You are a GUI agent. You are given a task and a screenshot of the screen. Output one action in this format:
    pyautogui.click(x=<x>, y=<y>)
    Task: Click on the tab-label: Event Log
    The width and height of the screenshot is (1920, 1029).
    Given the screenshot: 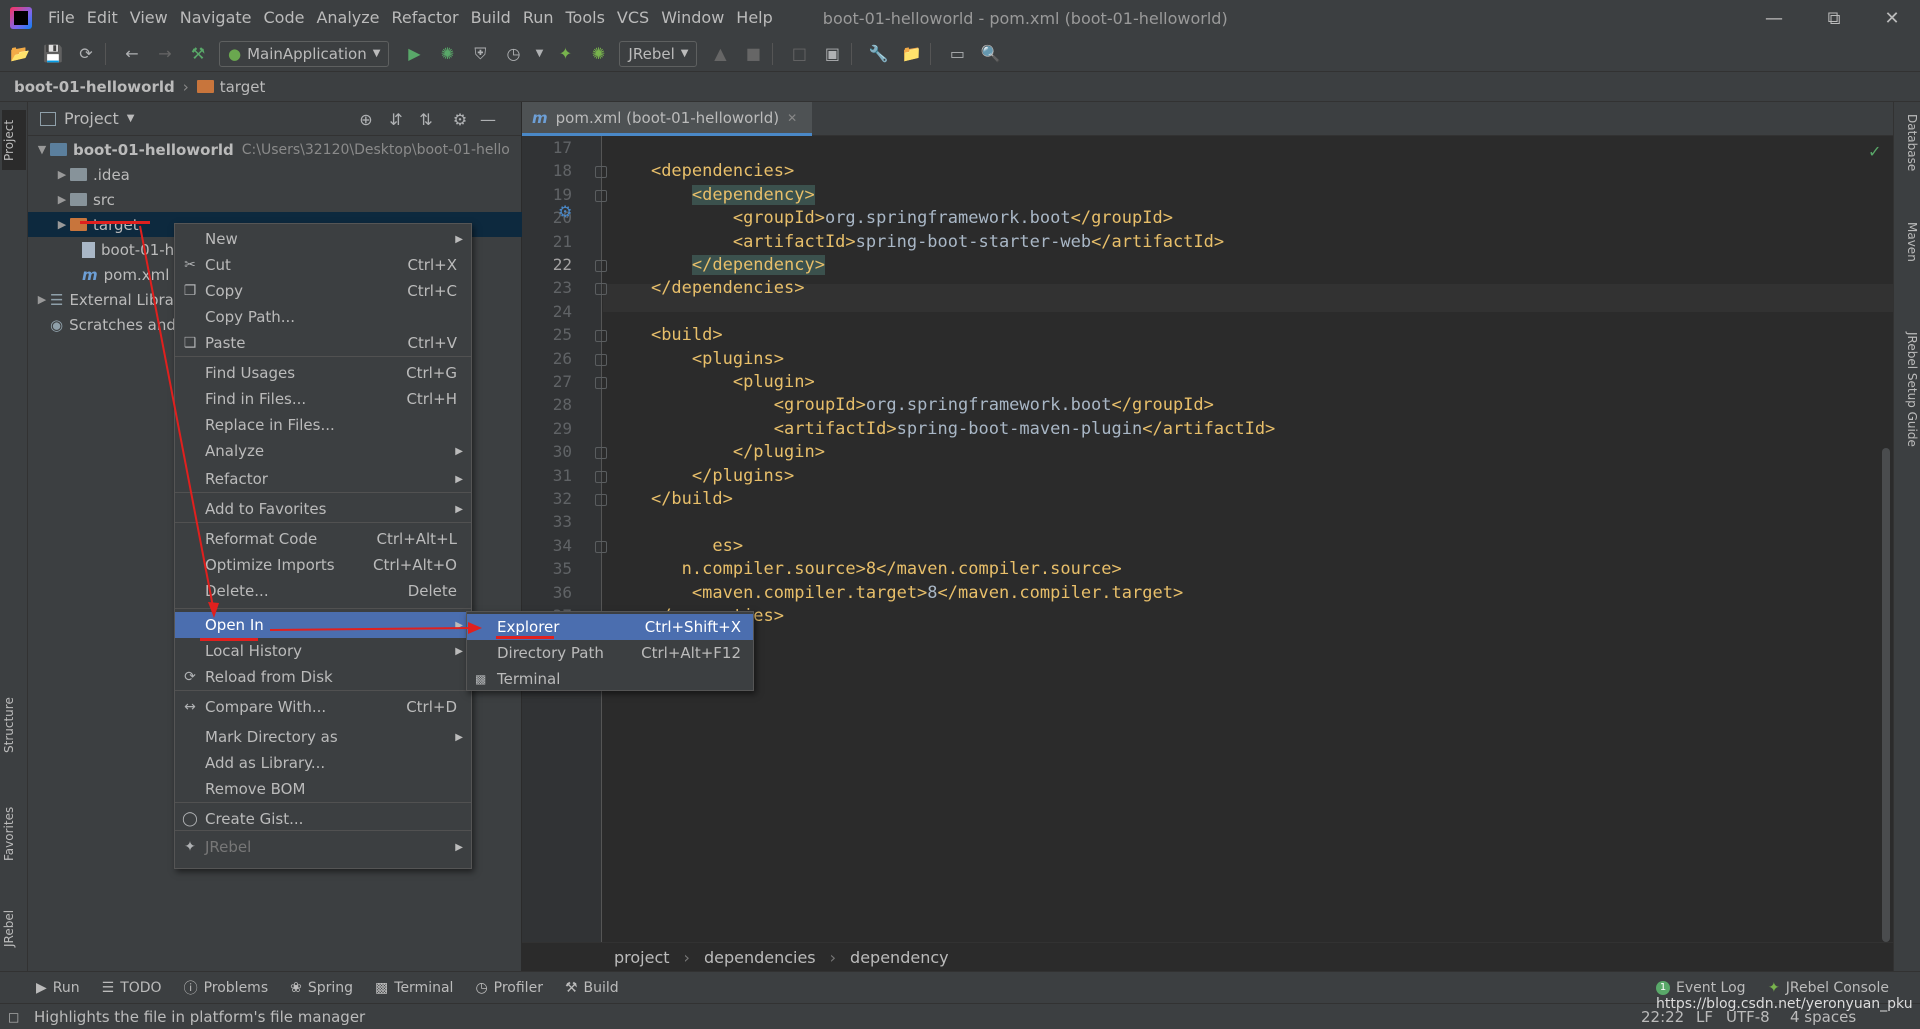 What is the action you would take?
    pyautogui.click(x=1711, y=987)
    